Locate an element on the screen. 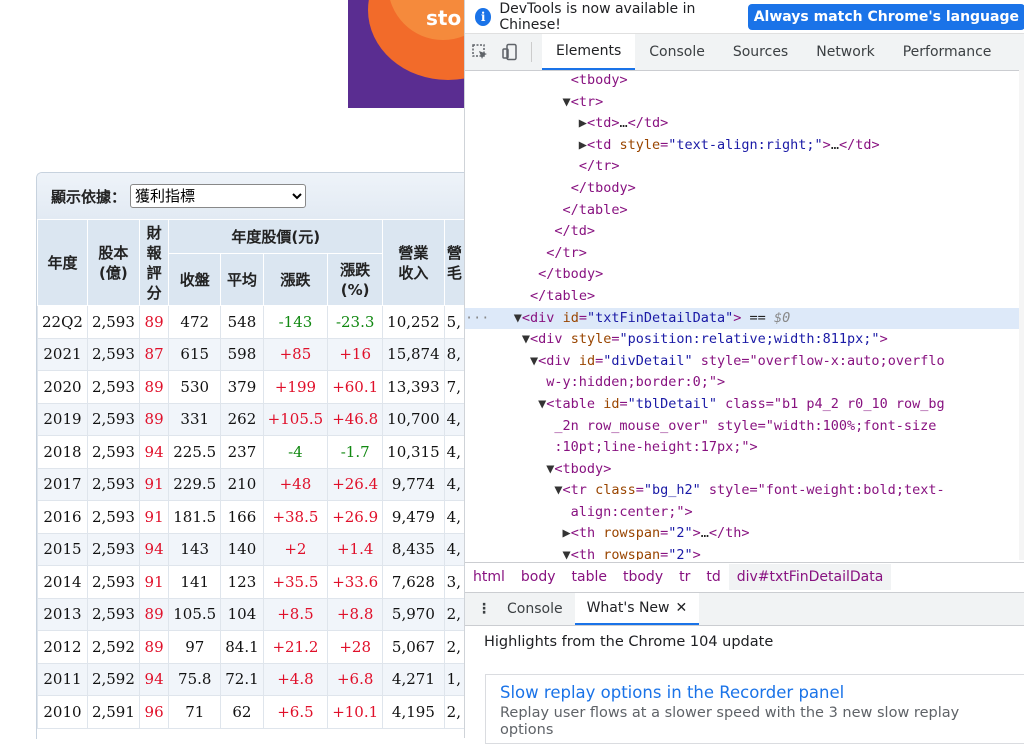  breadcrumb-td: td is located at coordinates (713, 577).